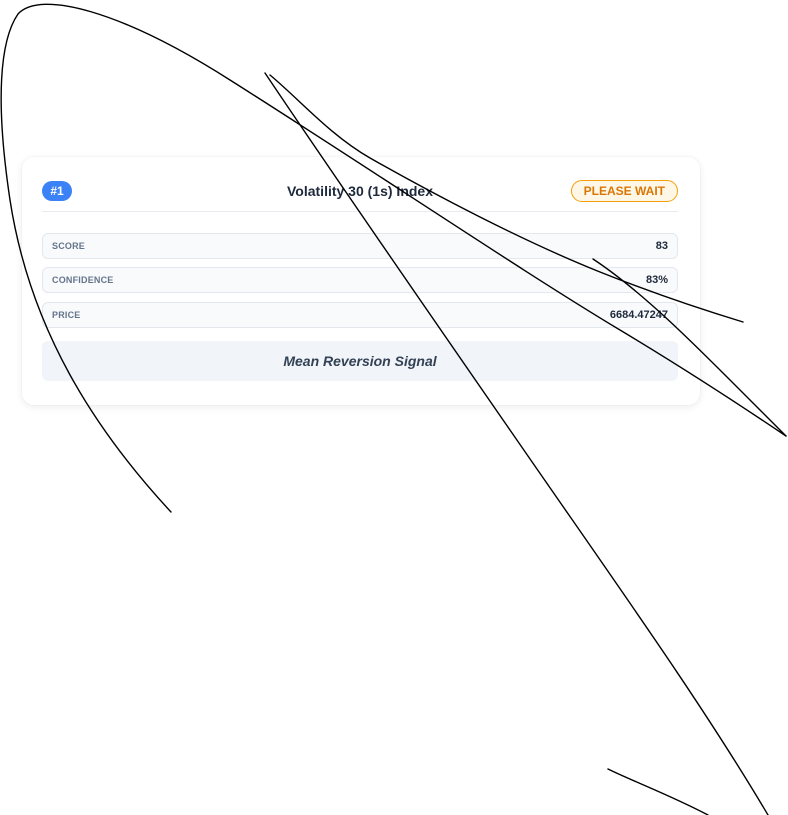 Image resolution: width=788 pixels, height=815 pixels. I want to click on metric-label: SCORE, so click(69, 246).